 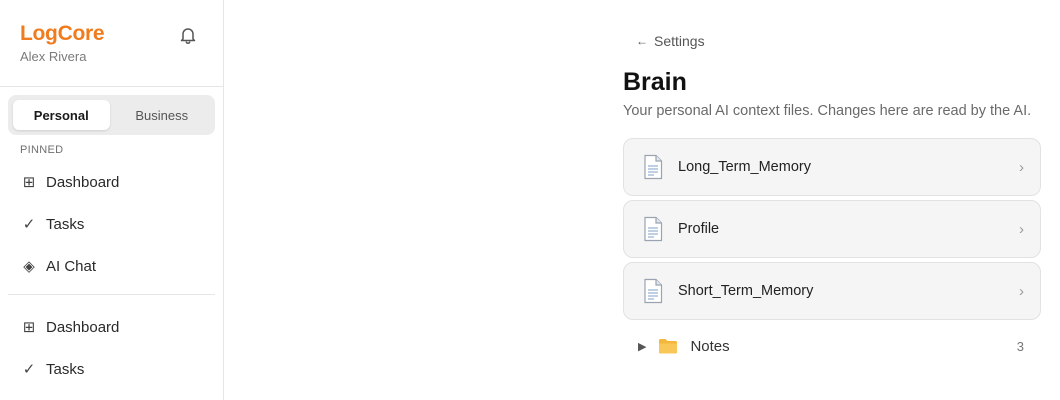 I want to click on file-row-short-term-memory: Short_Term_Memory ›, so click(x=832, y=291).